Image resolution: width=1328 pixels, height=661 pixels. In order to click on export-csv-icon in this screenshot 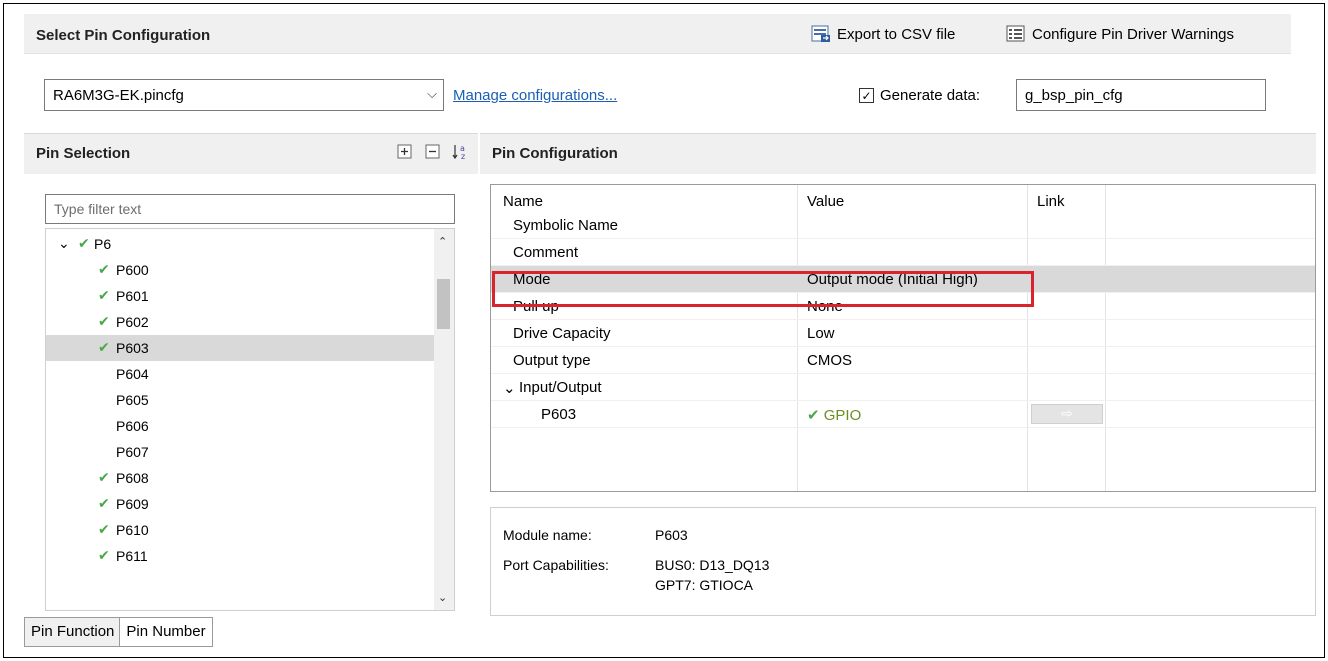, I will do `click(820, 33)`.